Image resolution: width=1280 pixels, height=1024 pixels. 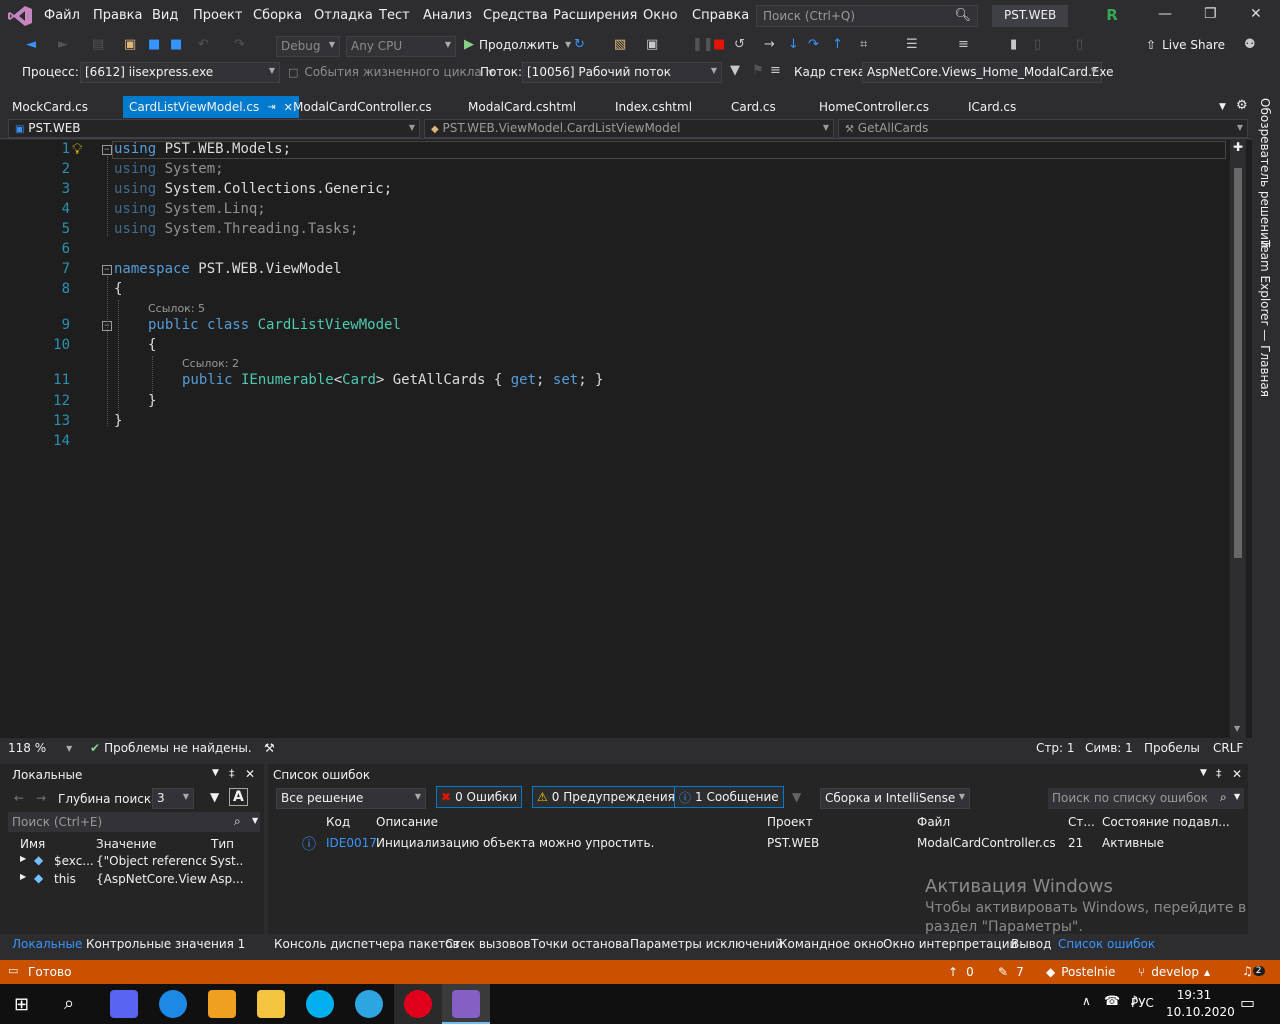 I want to click on continue-button: ▶ Продолжить ▼, so click(x=517, y=44).